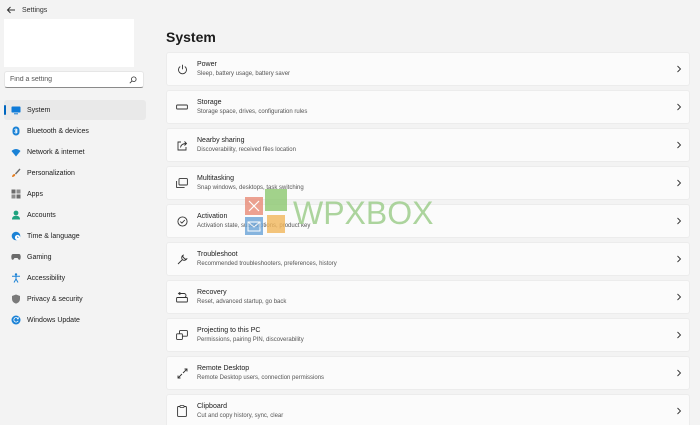 The image size is (700, 425). I want to click on wifi-icon, so click(16, 152).